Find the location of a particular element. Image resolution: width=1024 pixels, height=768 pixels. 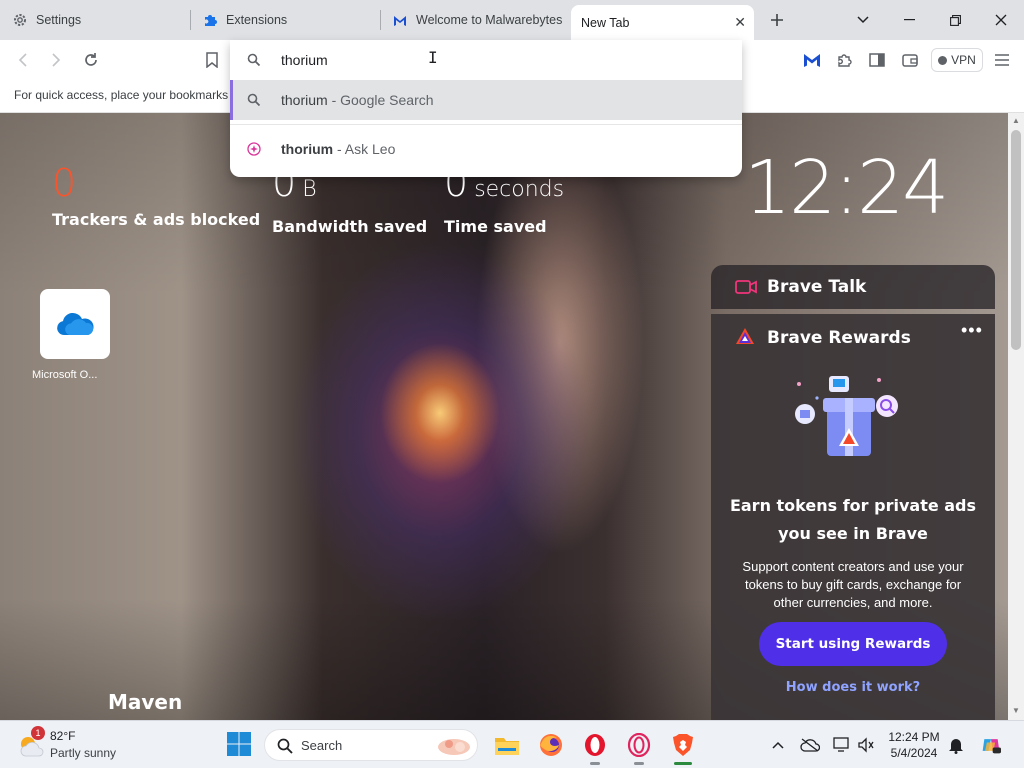

search-highlight-icon is located at coordinates (454, 747).